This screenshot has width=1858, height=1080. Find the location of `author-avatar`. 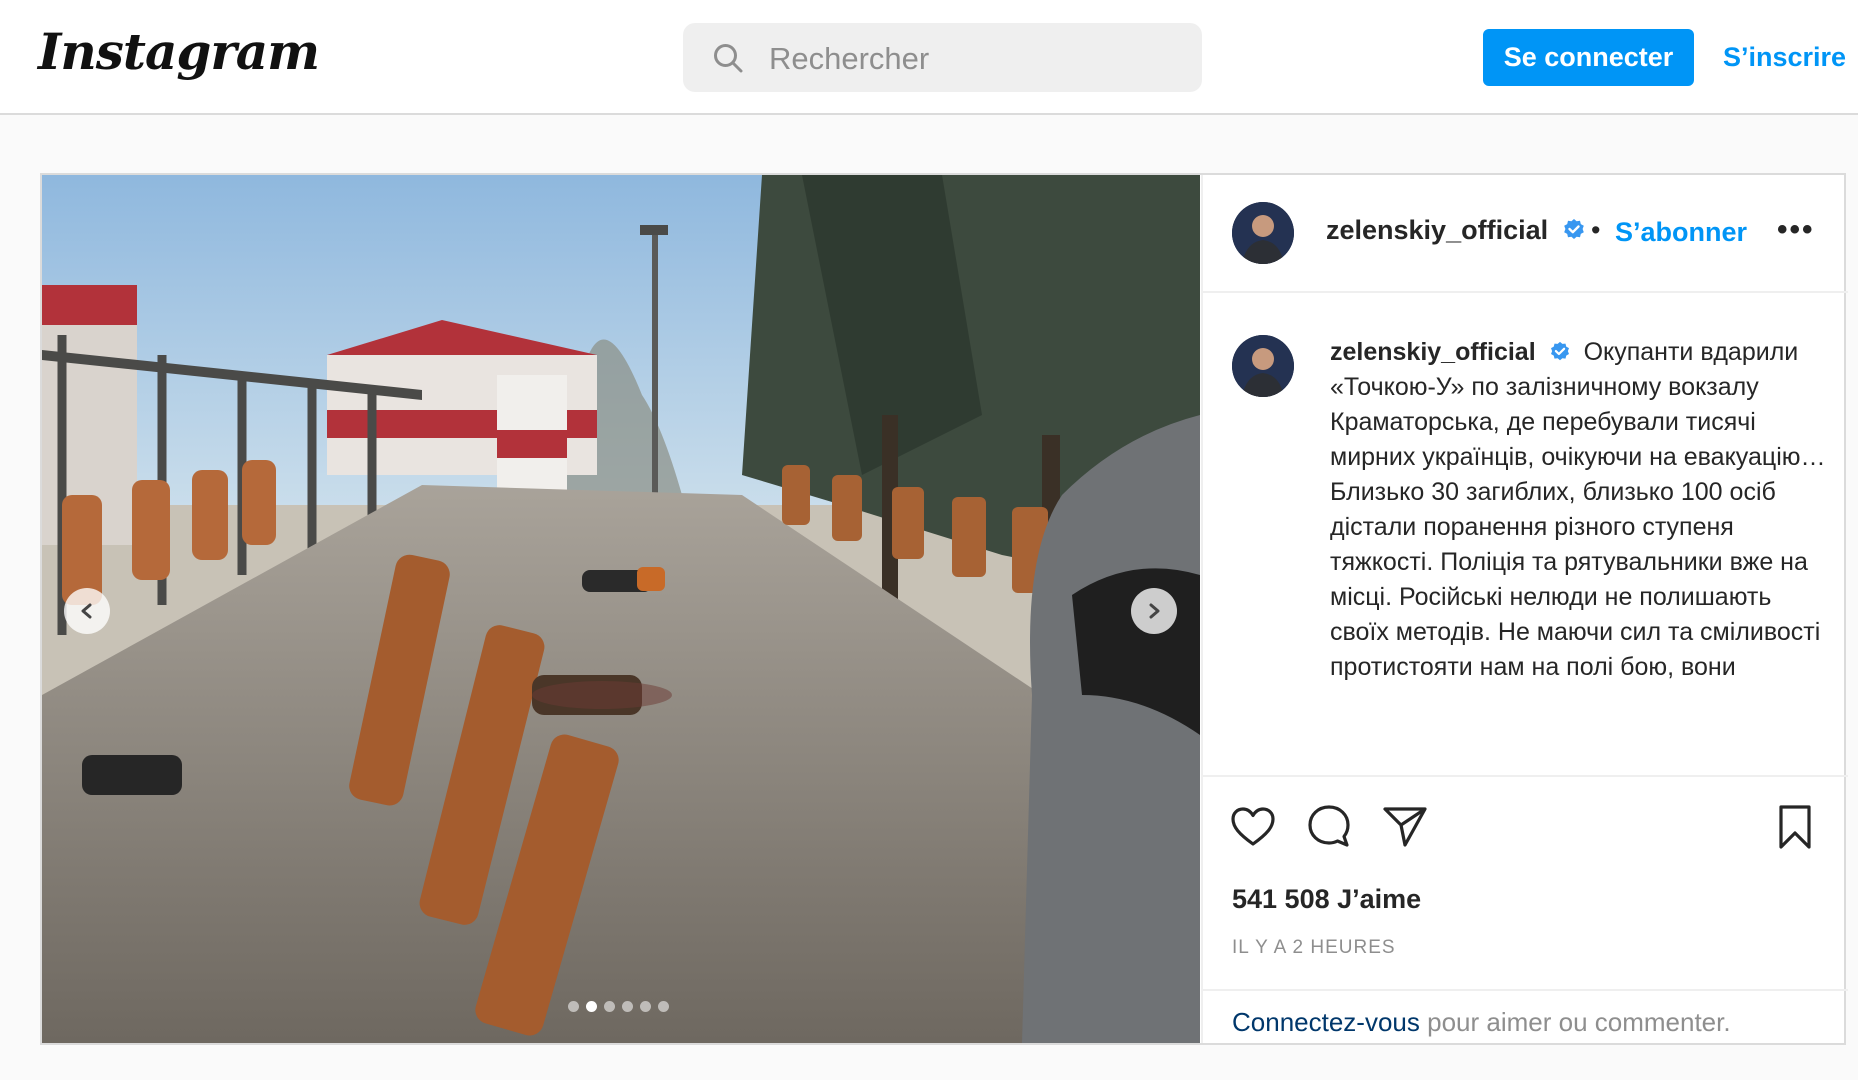

author-avatar is located at coordinates (1263, 233).